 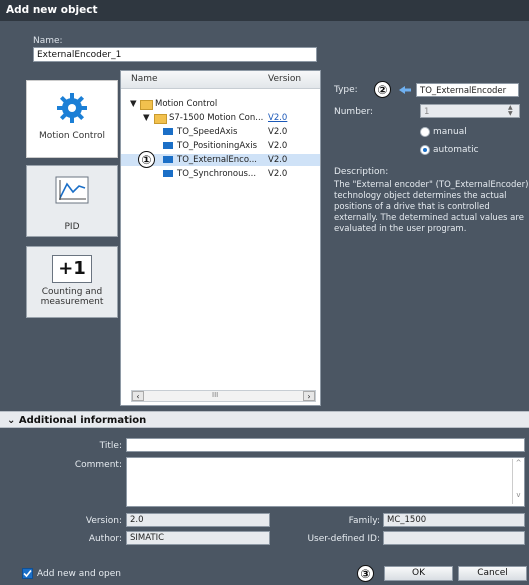 I want to click on description-label: Description:, so click(x=361, y=172).